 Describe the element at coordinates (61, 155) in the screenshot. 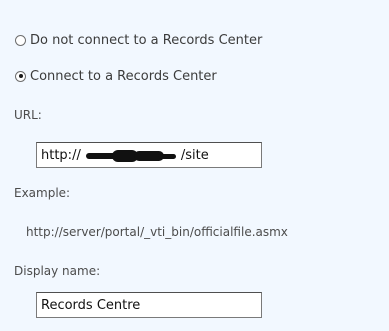

I see `url-value-prefix: http://` at that location.